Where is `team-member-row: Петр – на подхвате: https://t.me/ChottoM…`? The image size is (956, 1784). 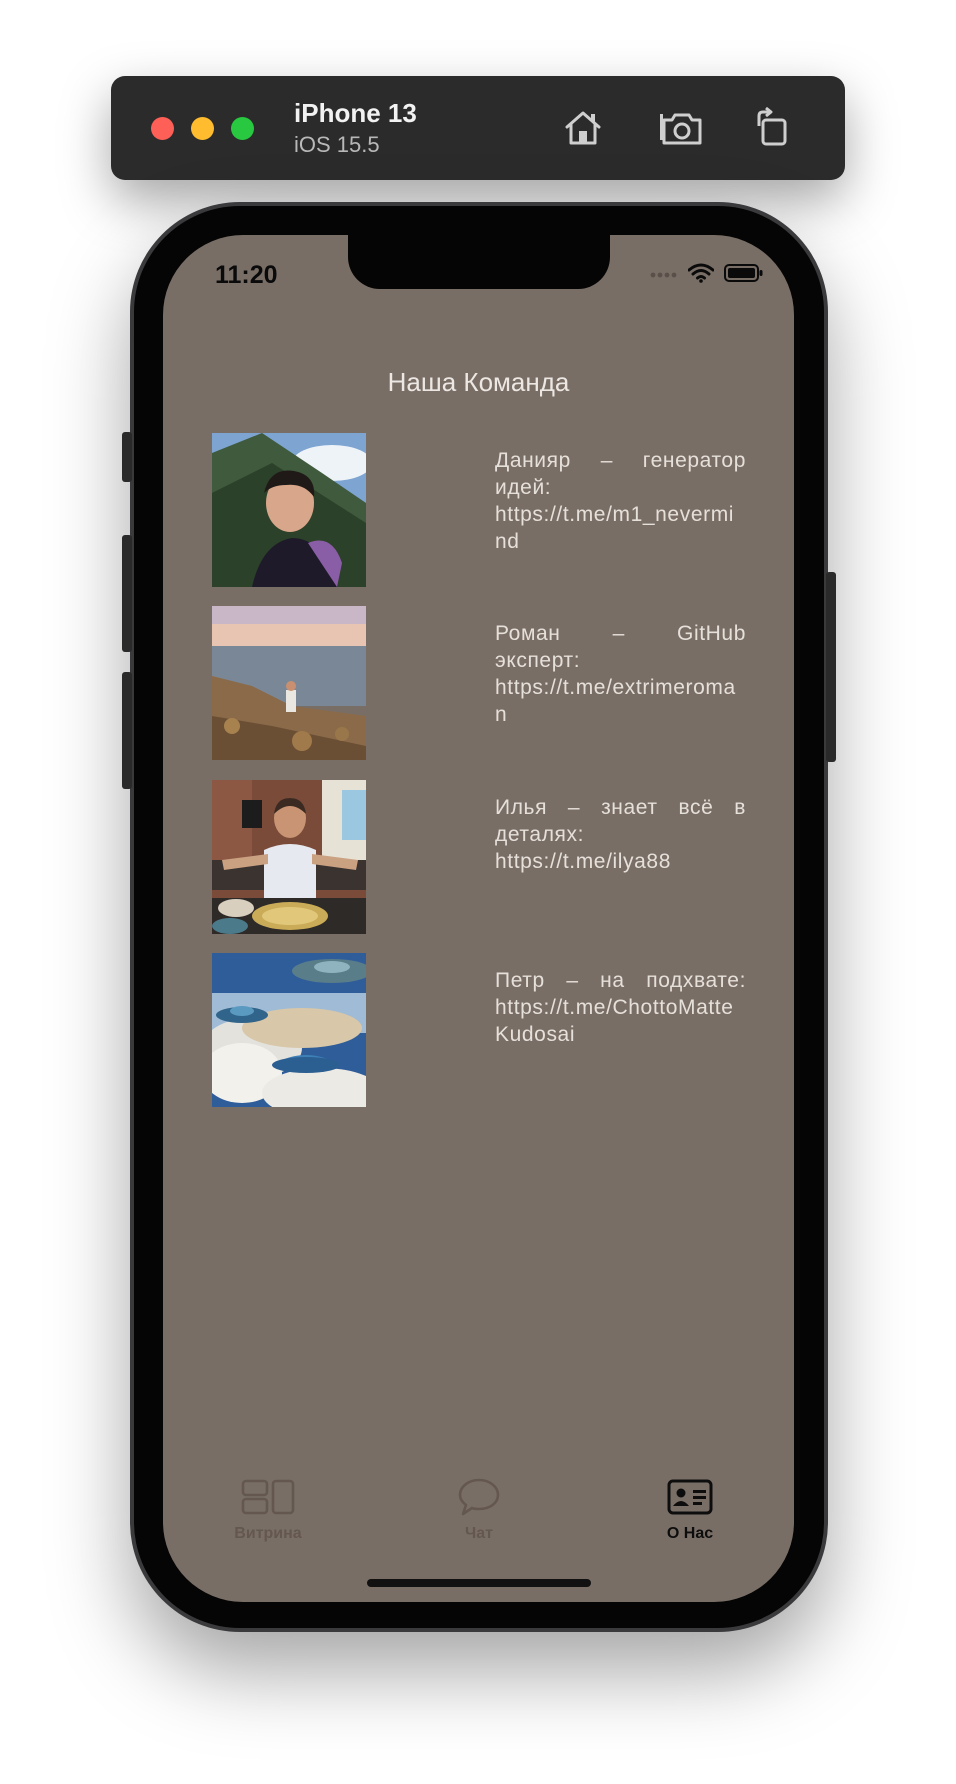
team-member-row: Петр – на подхвате: https://t.me/ChottoM… is located at coordinates (479, 1030).